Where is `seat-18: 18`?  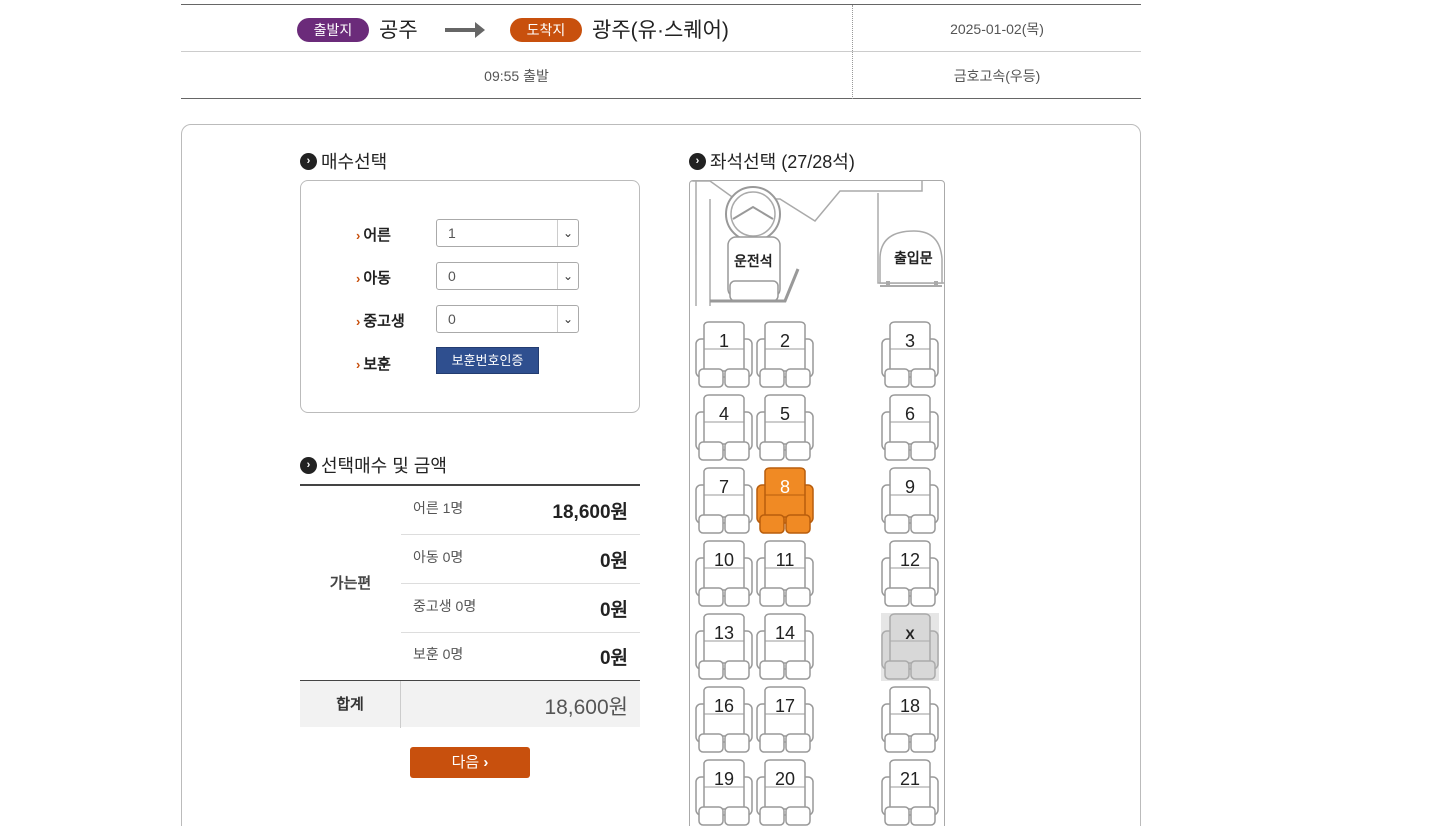 seat-18: 18 is located at coordinates (910, 720).